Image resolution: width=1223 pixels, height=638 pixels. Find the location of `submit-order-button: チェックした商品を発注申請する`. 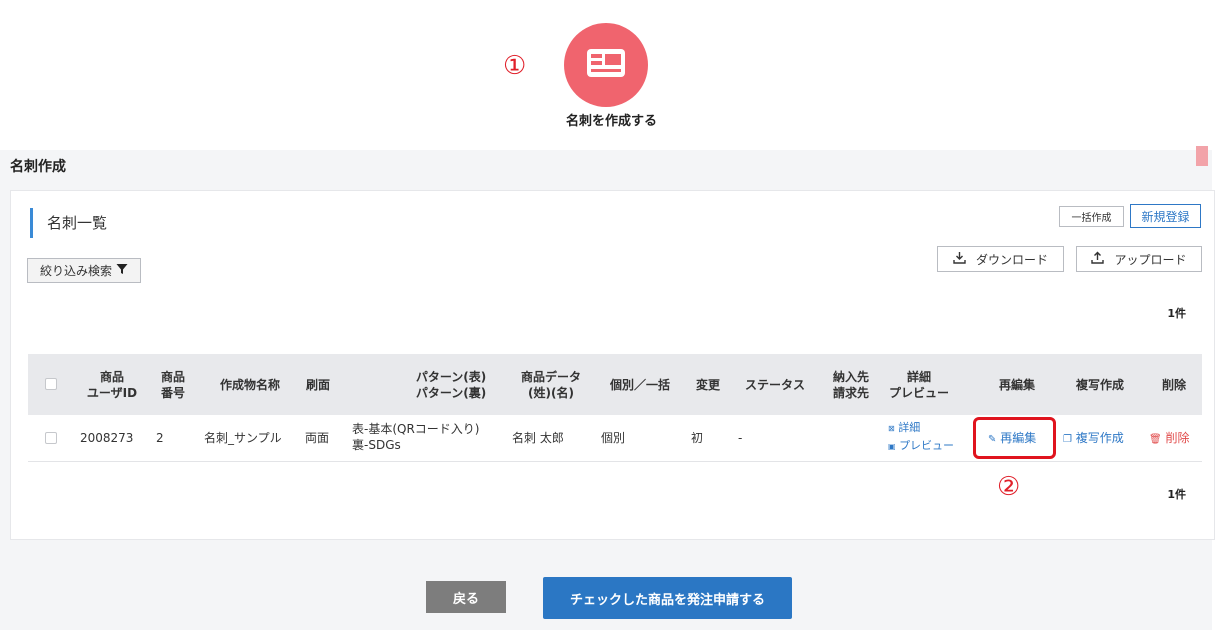

submit-order-button: チェックした商品を発注申請する is located at coordinates (667, 598).